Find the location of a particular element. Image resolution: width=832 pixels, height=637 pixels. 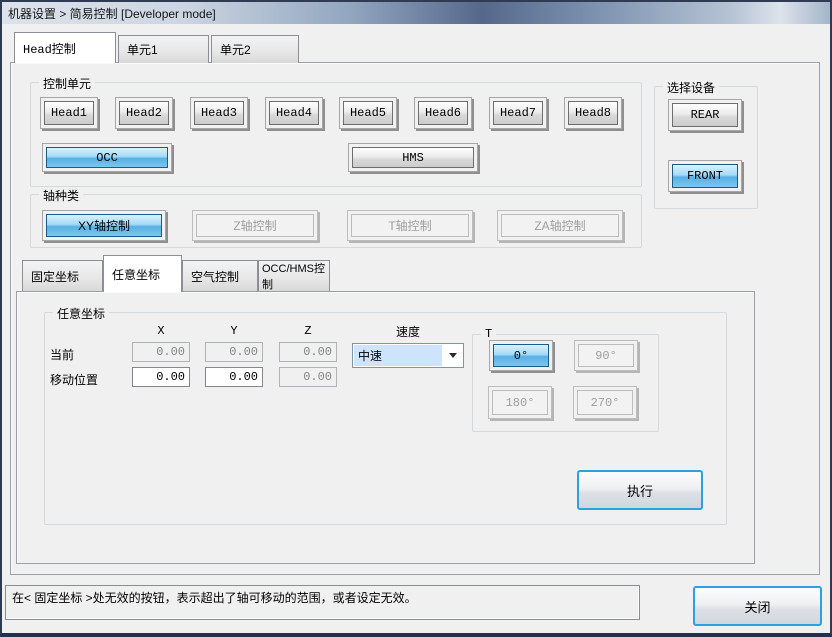

status-message-box: 在< 固定坐标 >处无效的按钮，表示超出了轴可移动的范围，或者设定无效。 is located at coordinates (322, 602).